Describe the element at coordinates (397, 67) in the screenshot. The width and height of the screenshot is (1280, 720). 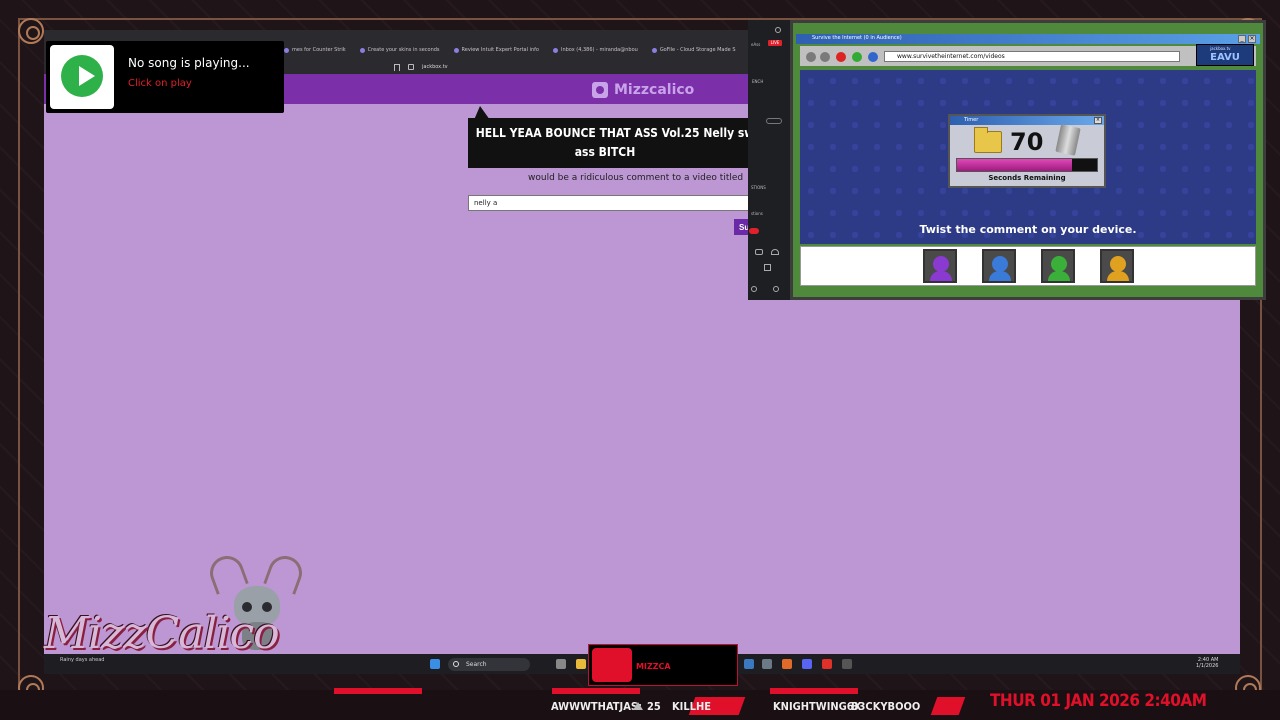
I see `bookmark-icon` at that location.